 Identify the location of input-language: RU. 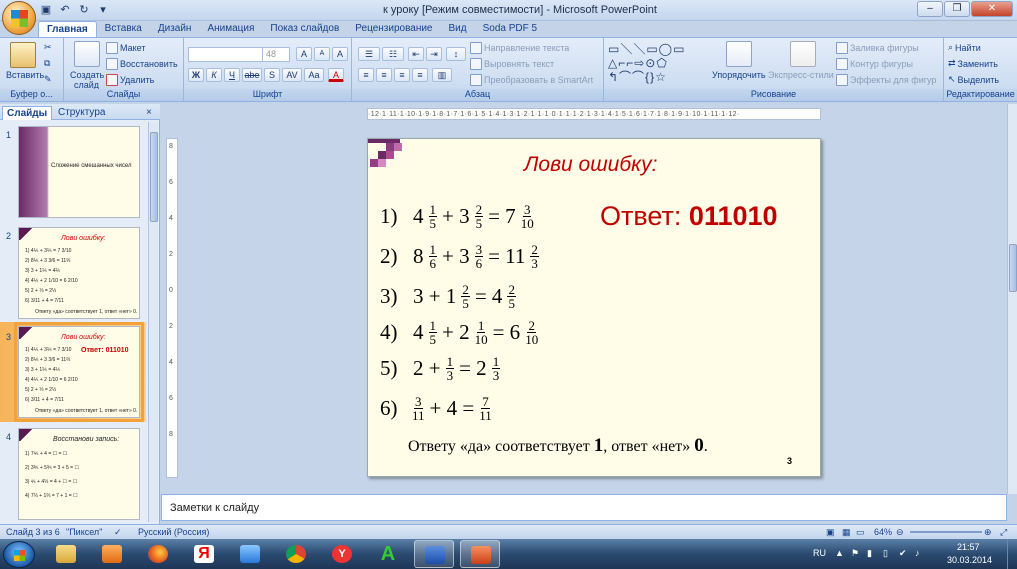
(819, 553).